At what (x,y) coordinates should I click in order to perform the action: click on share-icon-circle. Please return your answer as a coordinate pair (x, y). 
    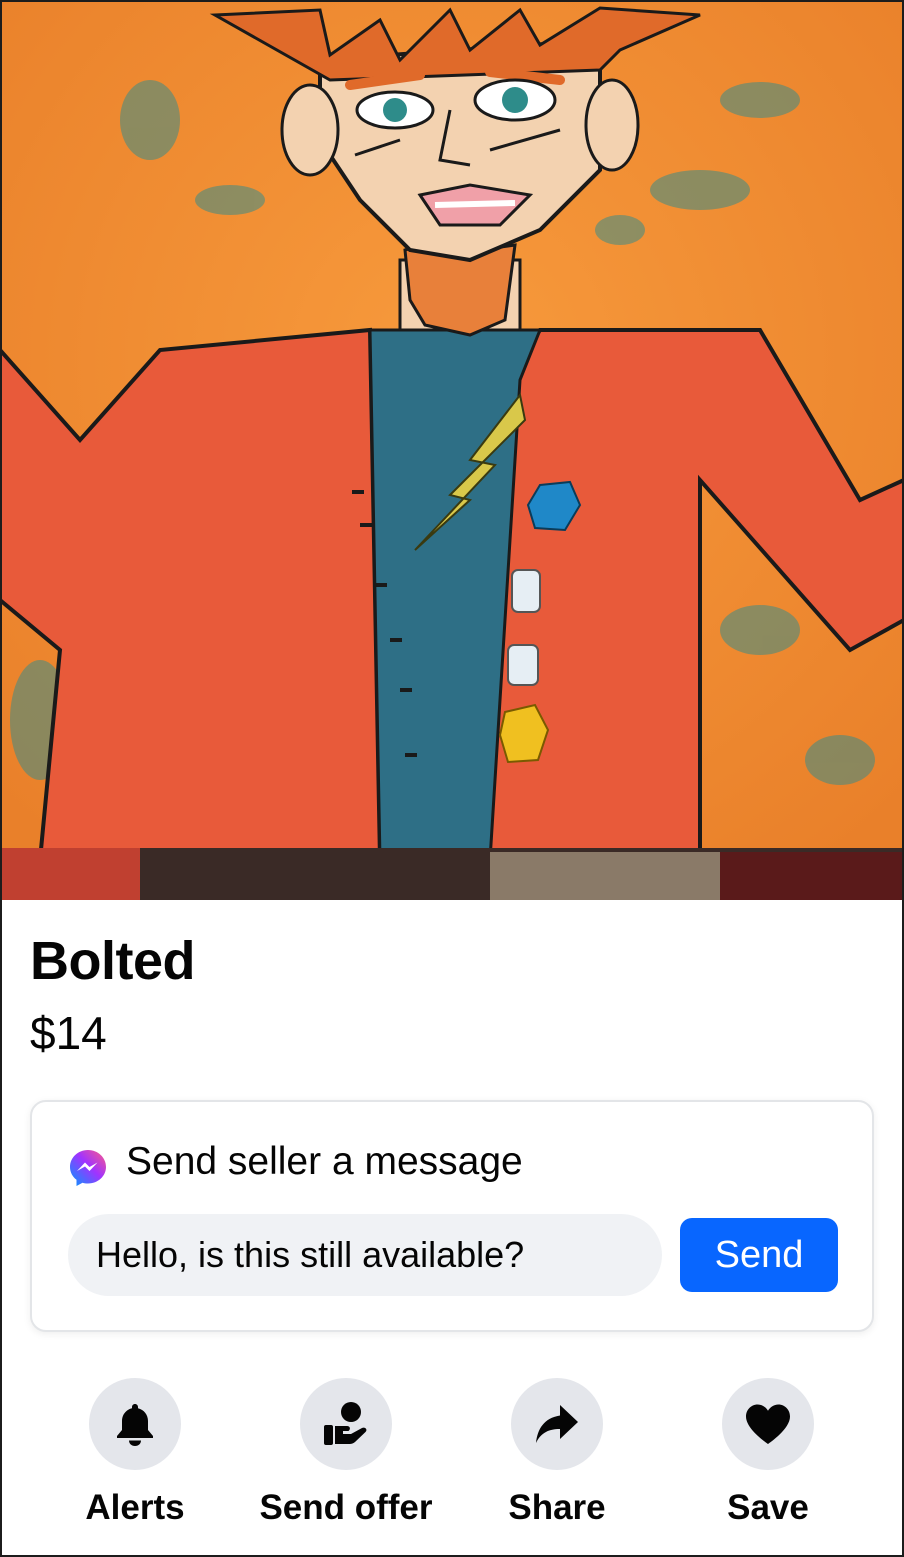
    Looking at the image, I should click on (557, 1424).